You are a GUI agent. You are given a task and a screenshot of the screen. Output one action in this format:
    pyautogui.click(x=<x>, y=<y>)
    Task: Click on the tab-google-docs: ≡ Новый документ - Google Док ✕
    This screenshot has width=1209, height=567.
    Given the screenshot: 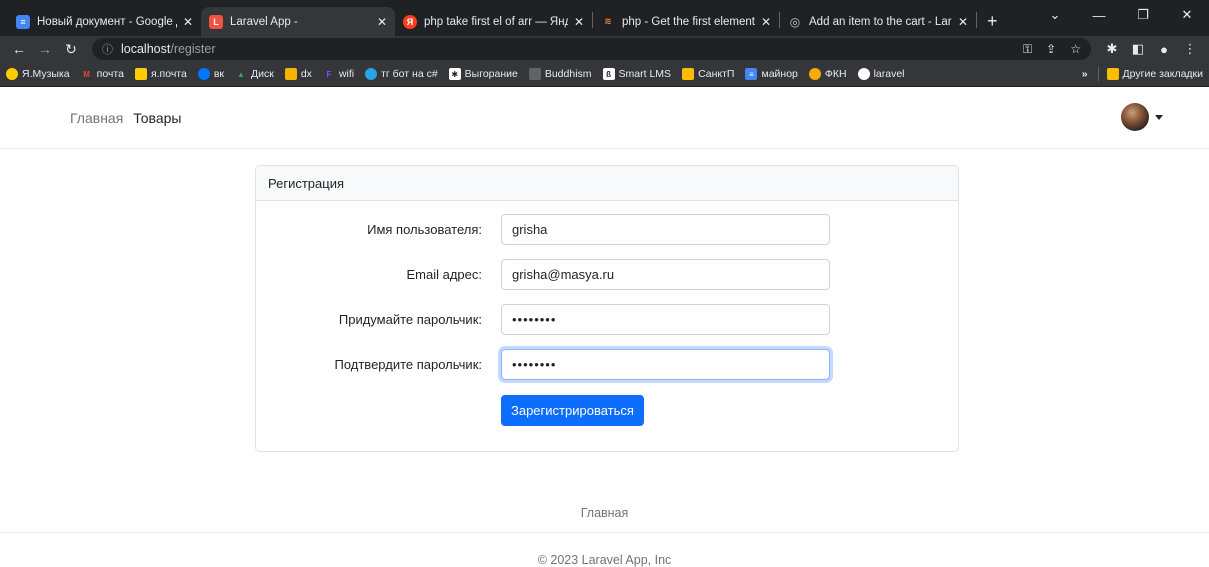 What is the action you would take?
    pyautogui.click(x=104, y=21)
    